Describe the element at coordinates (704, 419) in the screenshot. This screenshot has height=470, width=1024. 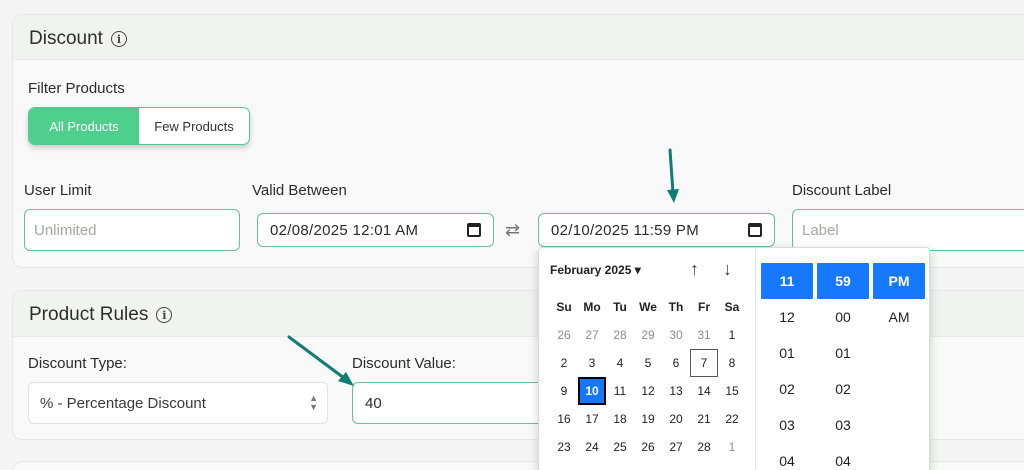
I see `calendar-day: 21` at that location.